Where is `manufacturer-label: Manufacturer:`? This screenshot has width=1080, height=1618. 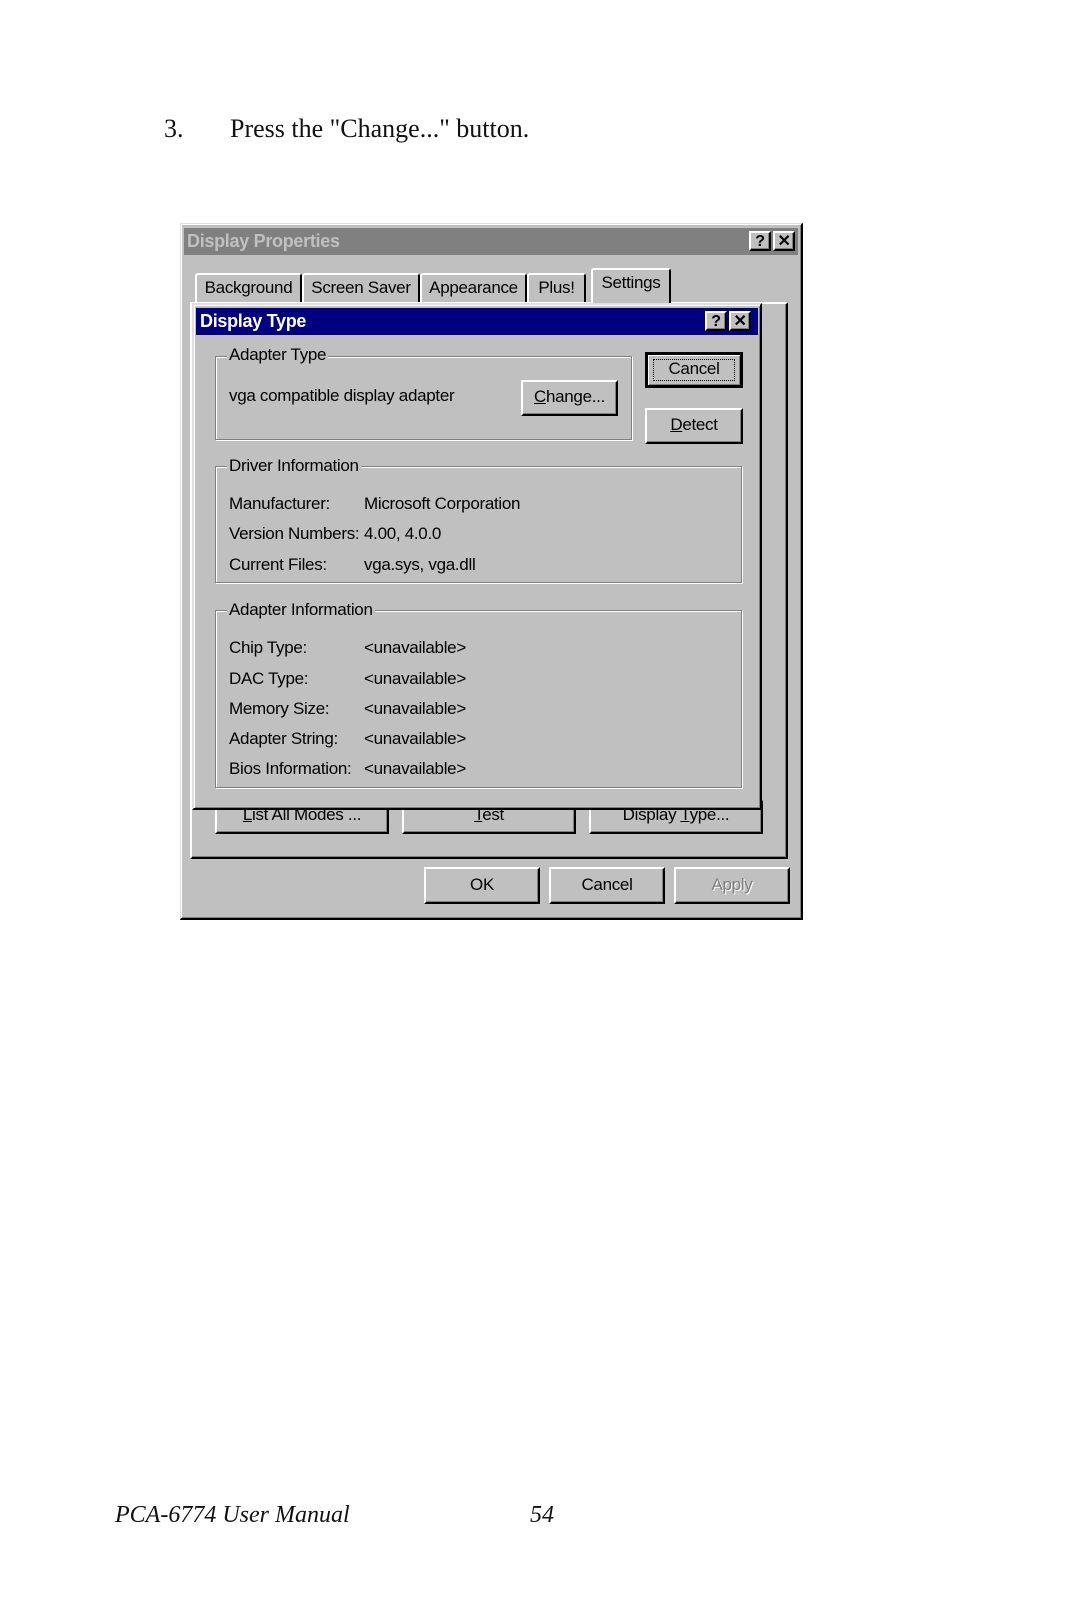 manufacturer-label: Manufacturer: is located at coordinates (279, 503).